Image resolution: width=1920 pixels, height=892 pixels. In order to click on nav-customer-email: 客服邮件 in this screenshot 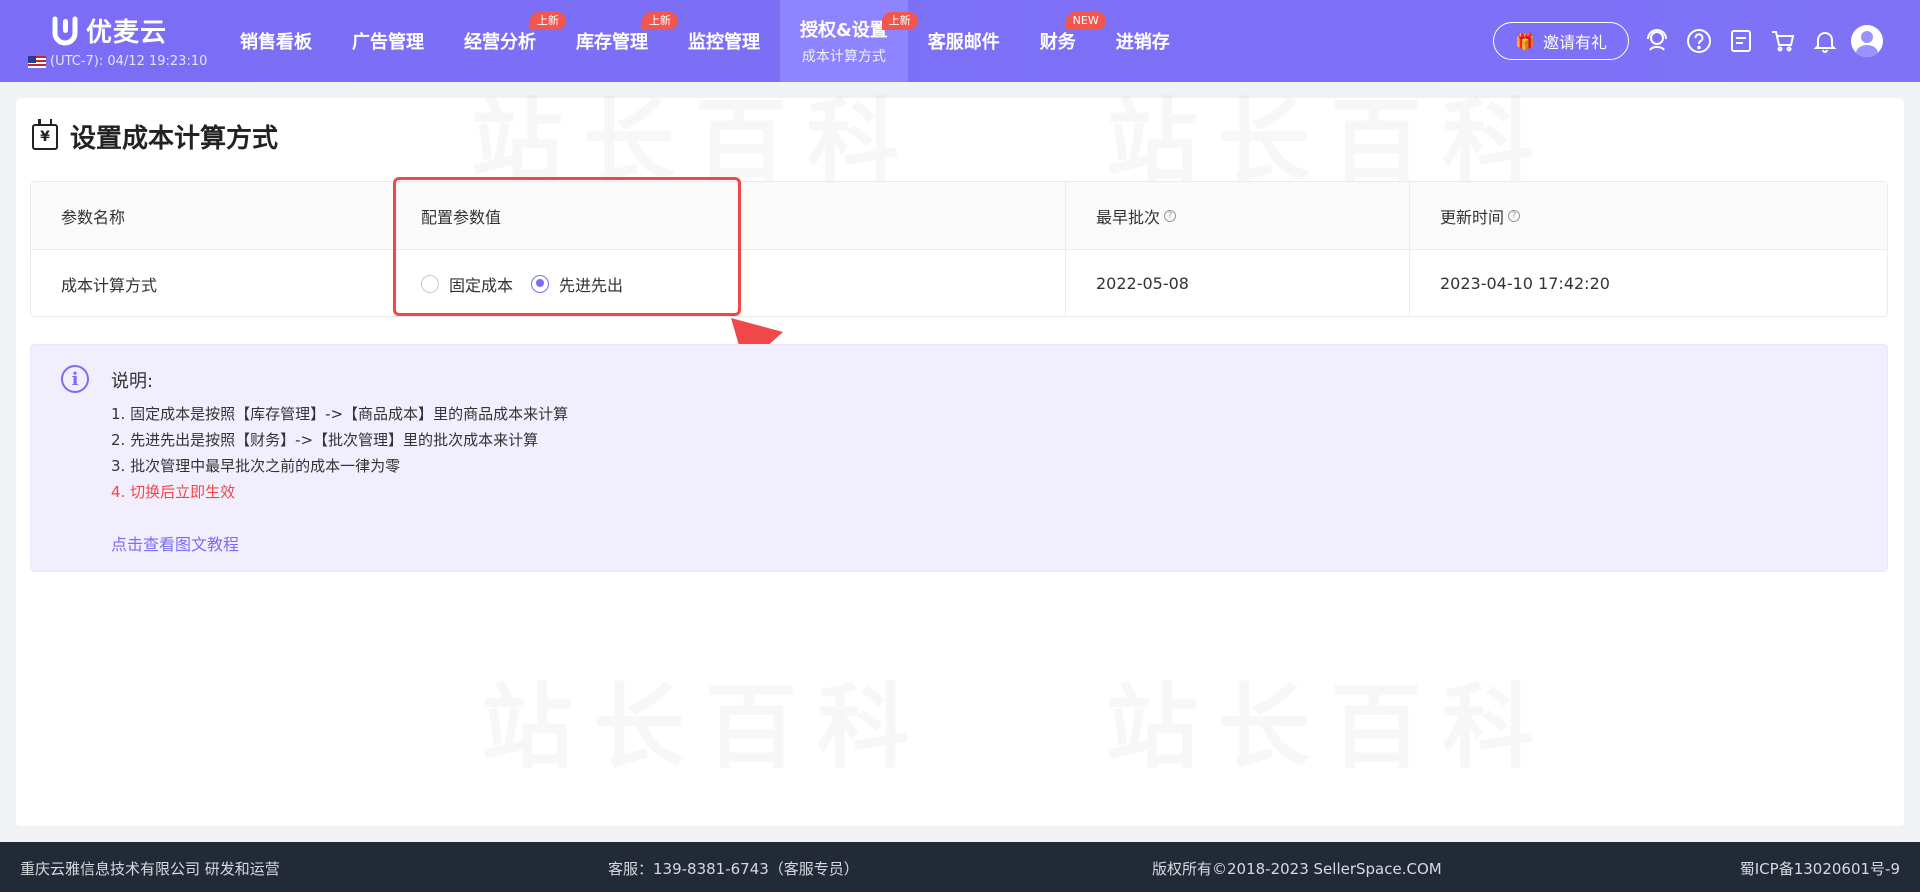, I will do `click(964, 41)`.